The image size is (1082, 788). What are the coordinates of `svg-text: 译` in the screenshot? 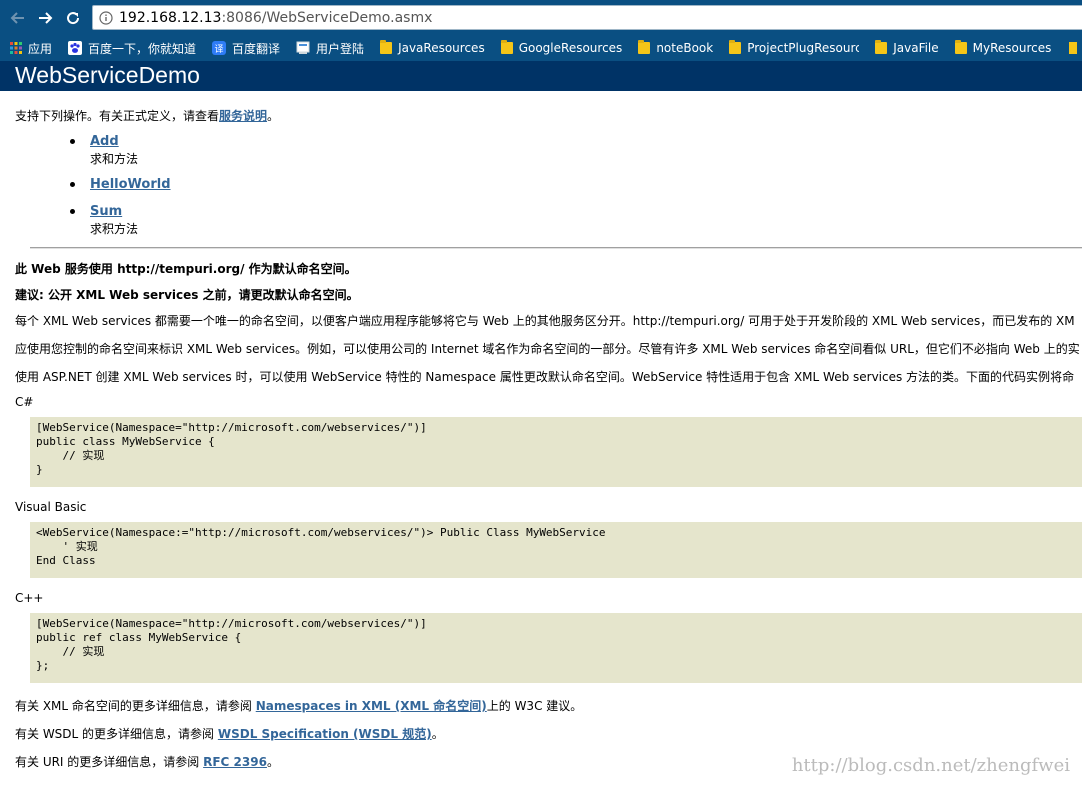 It's located at (219, 49).